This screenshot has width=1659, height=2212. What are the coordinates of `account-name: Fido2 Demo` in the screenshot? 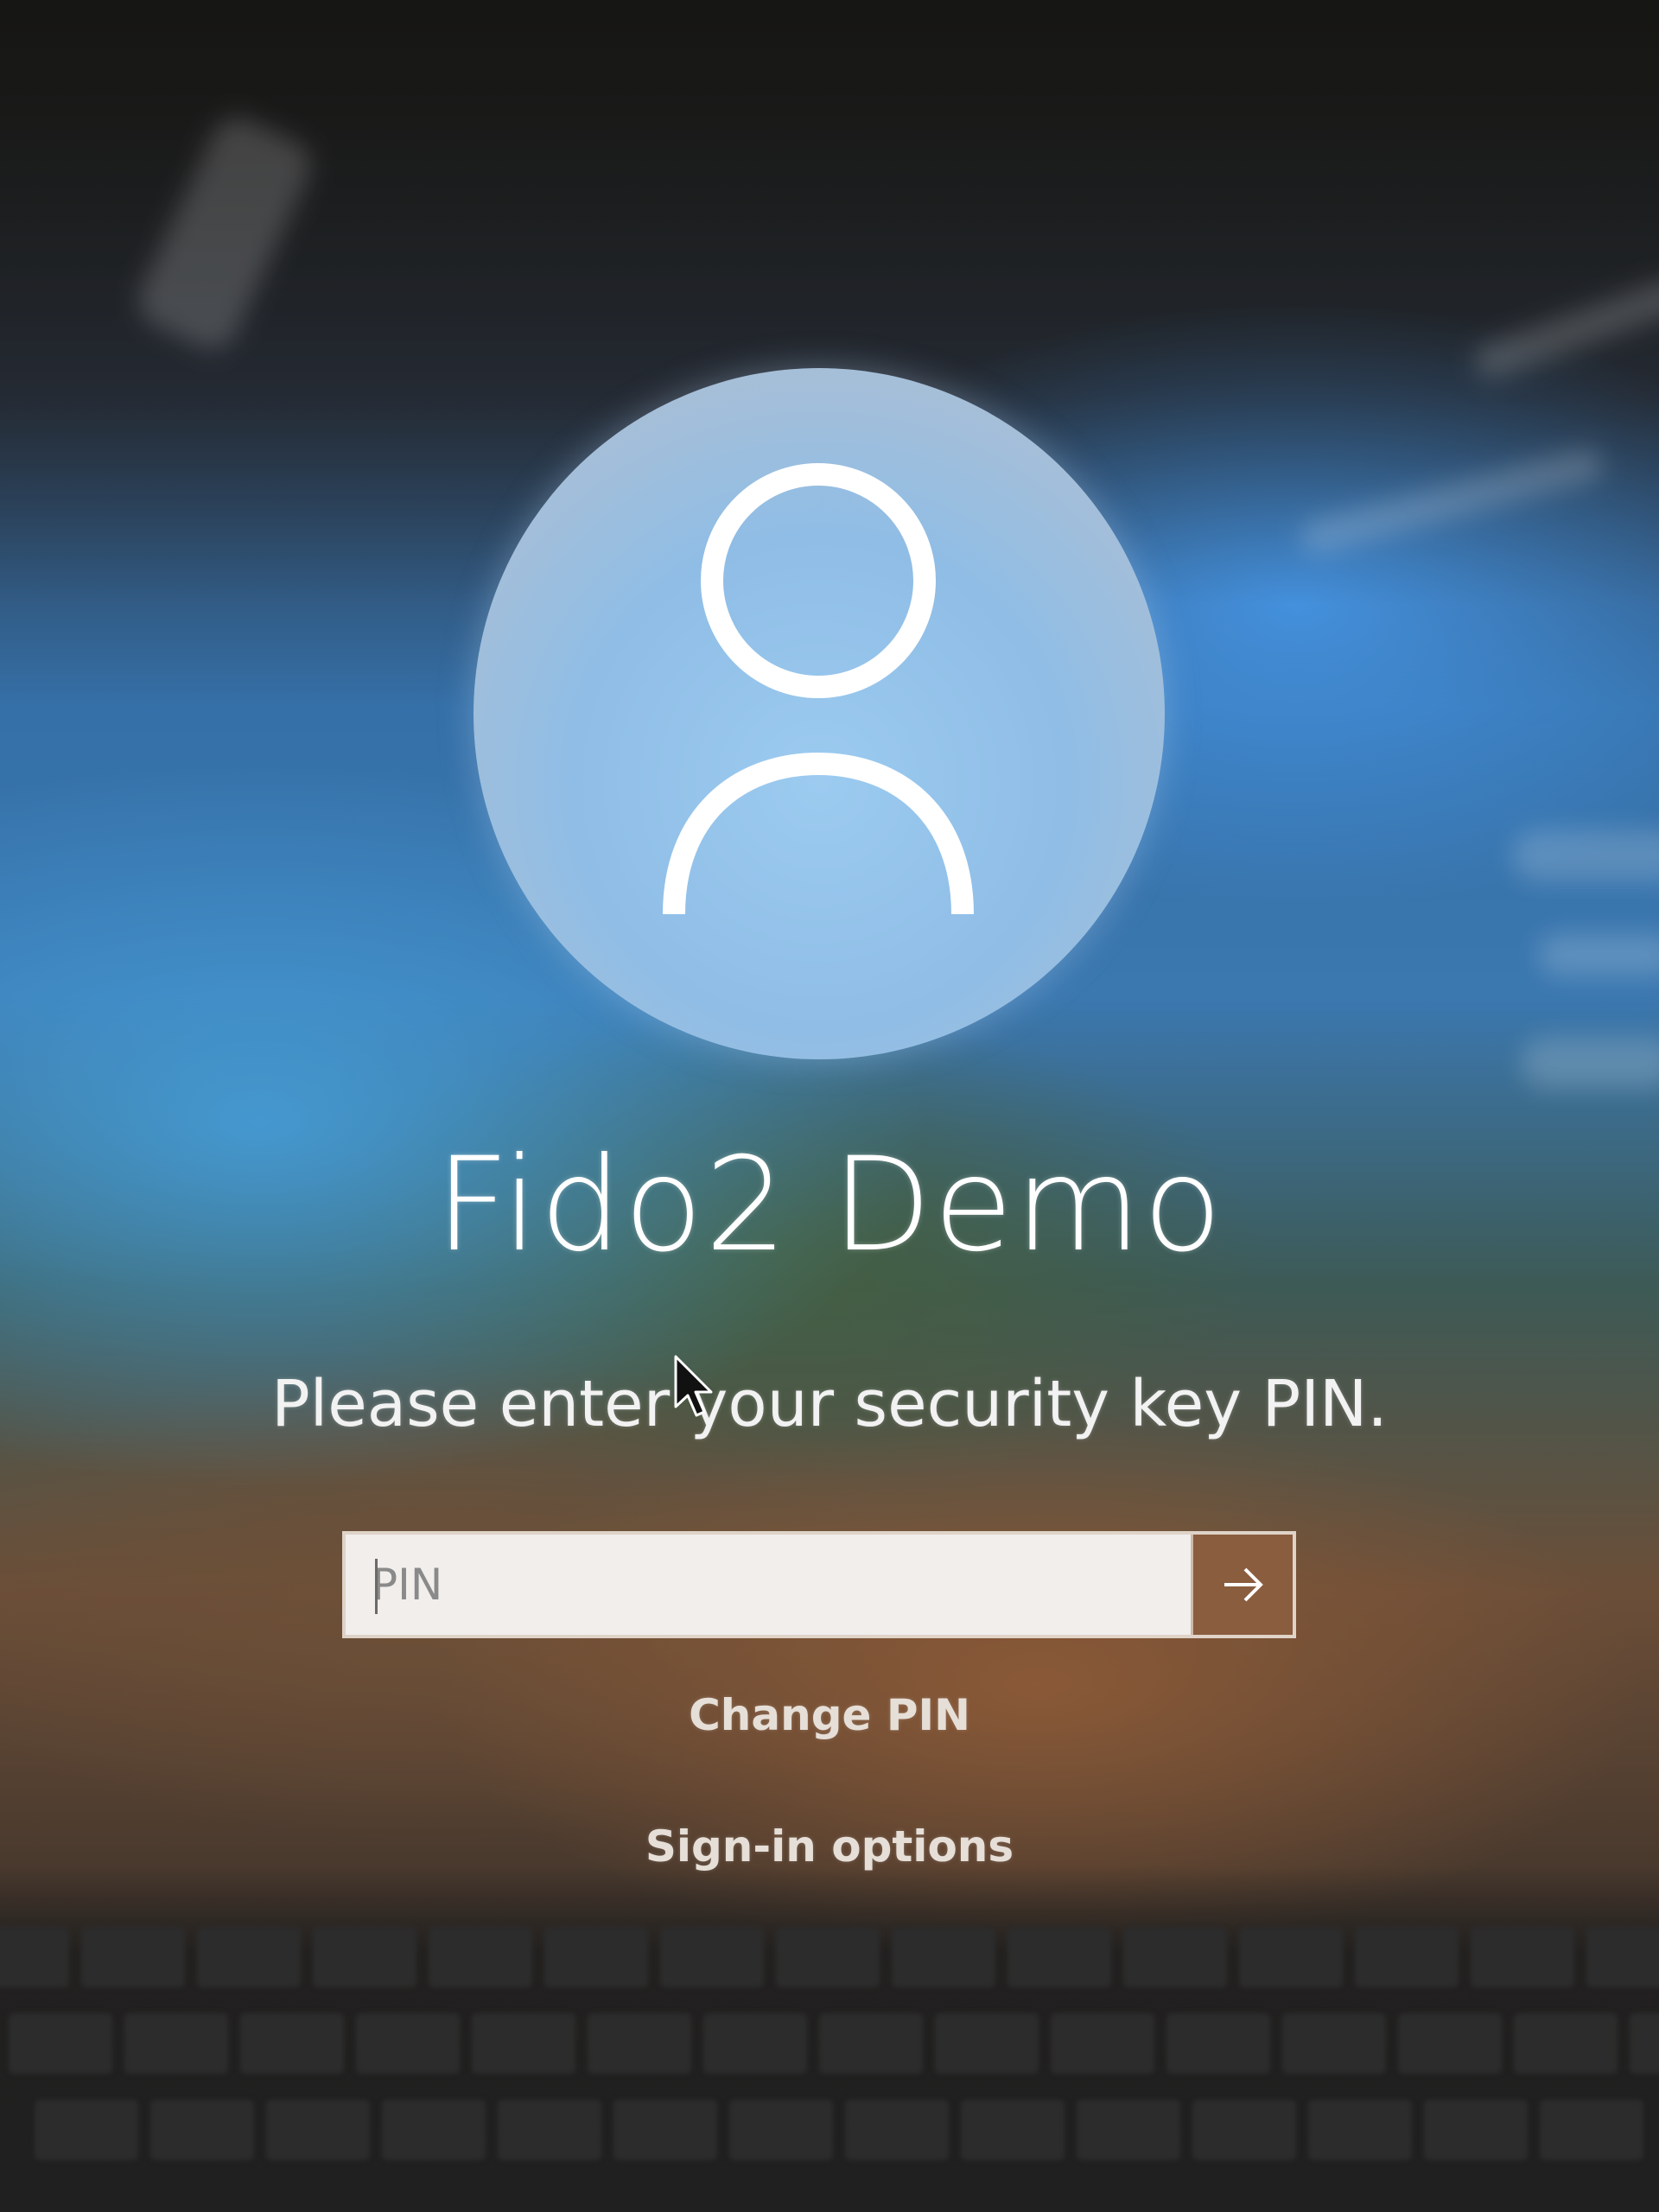 It's located at (829, 1205).